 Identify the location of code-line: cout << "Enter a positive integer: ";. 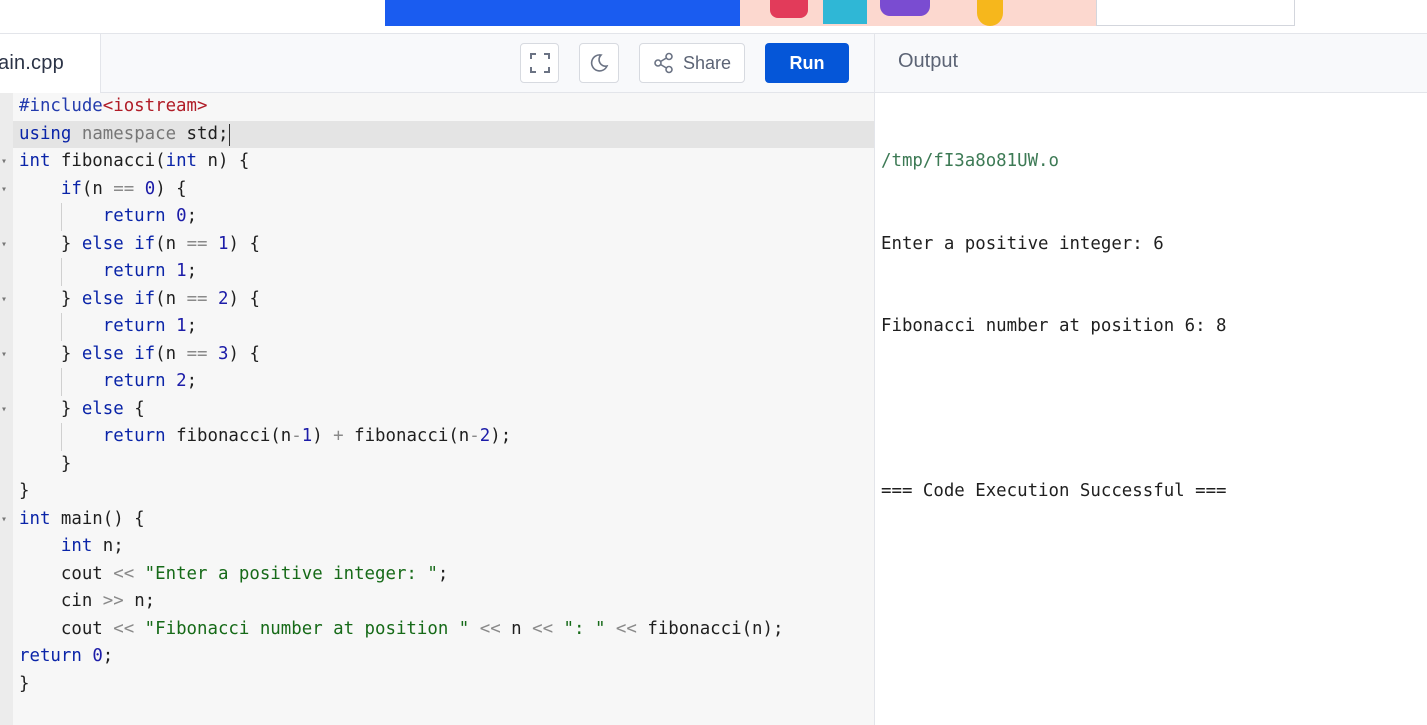
(401, 575).